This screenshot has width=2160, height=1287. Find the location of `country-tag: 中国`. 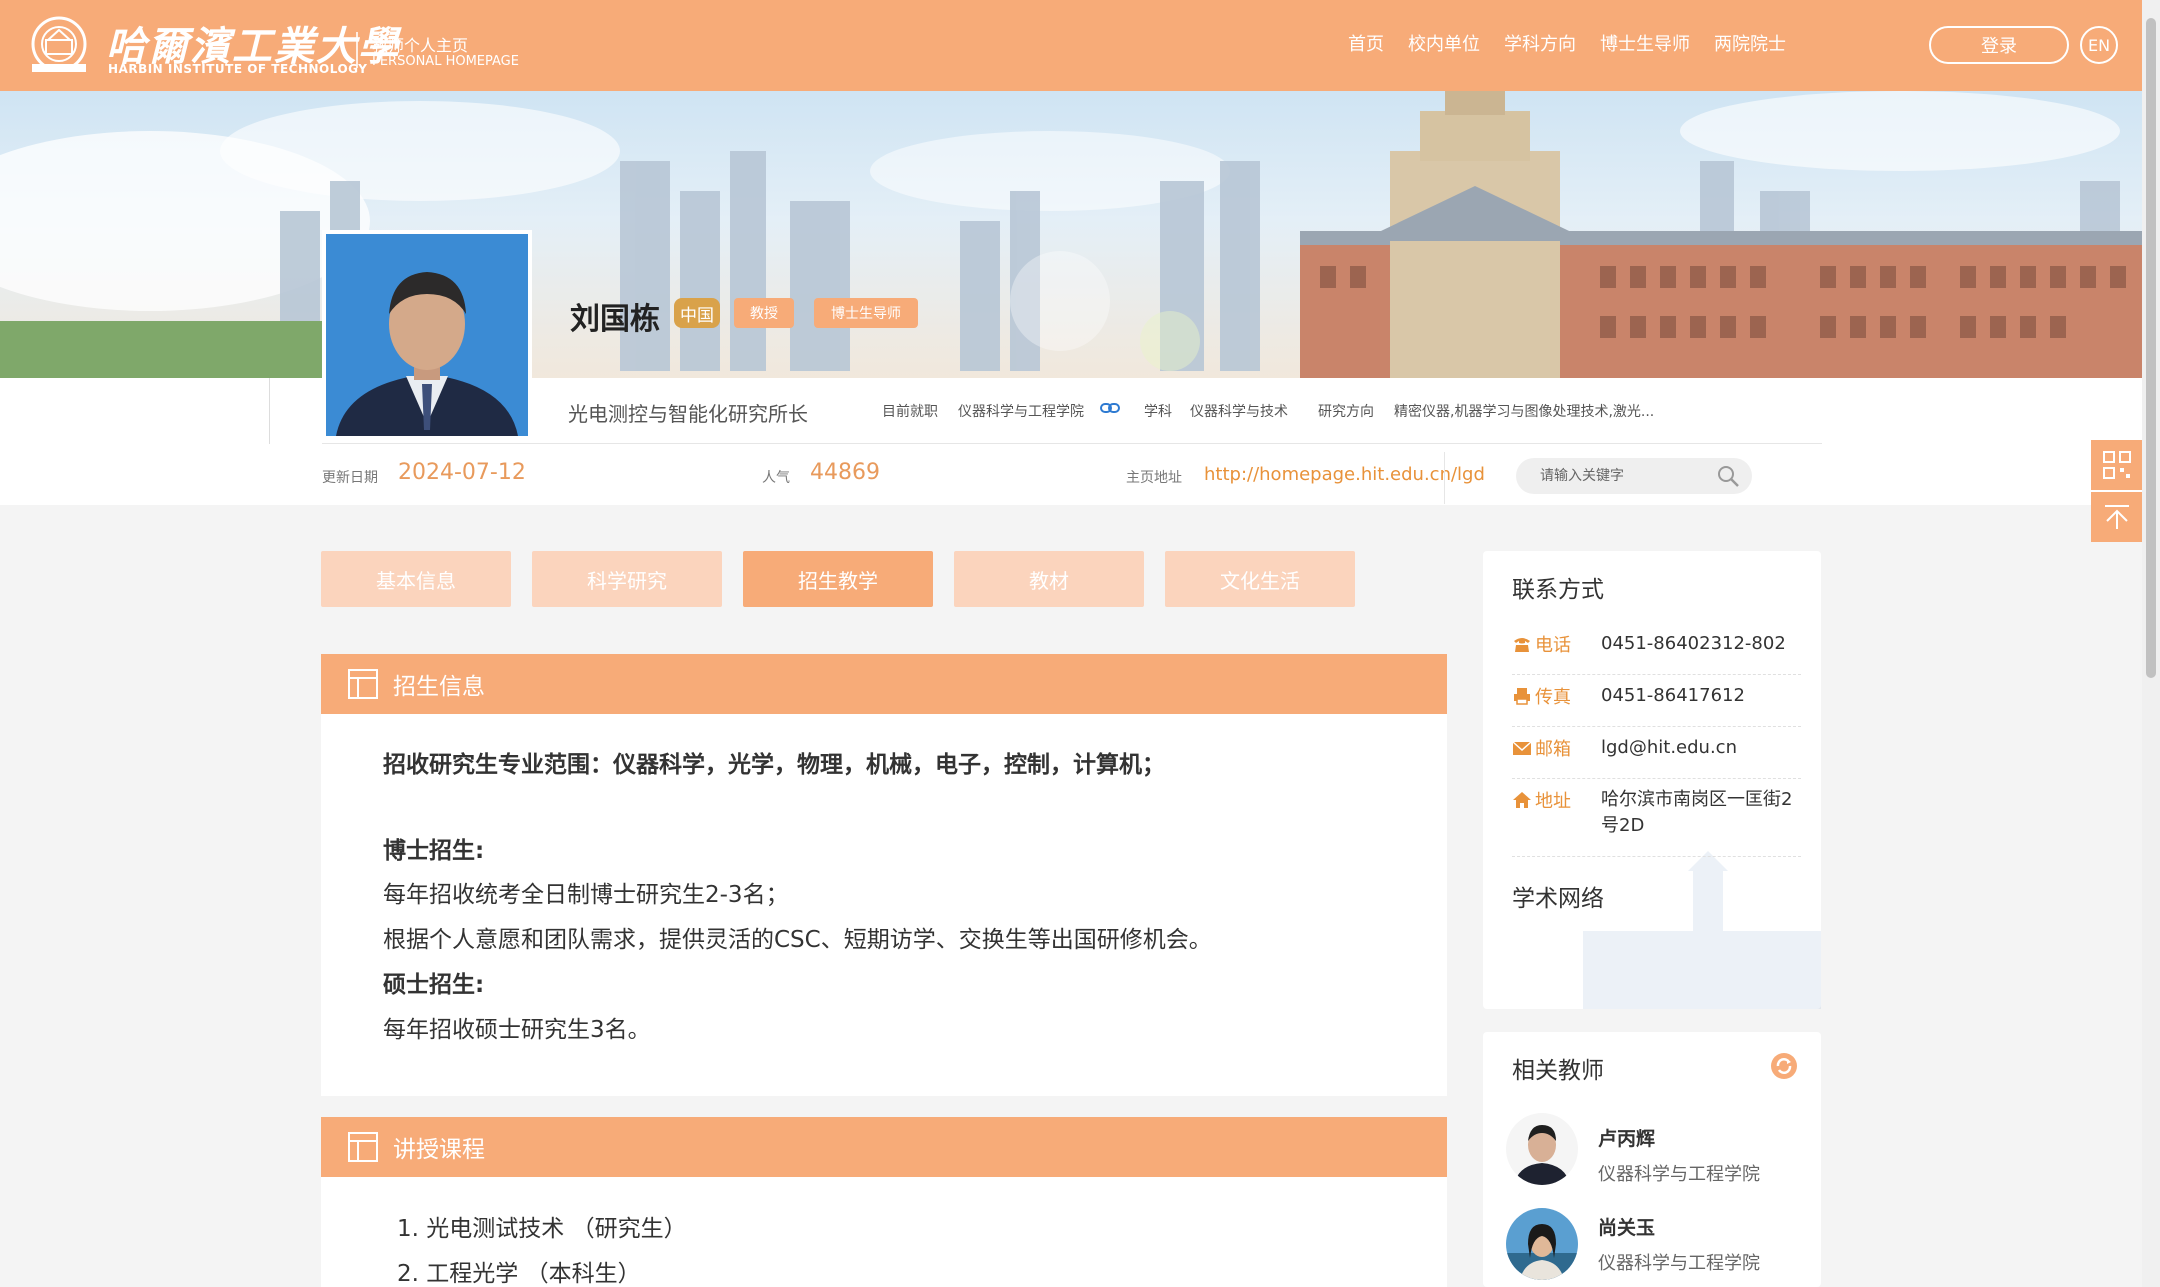

country-tag: 中国 is located at coordinates (697, 313).